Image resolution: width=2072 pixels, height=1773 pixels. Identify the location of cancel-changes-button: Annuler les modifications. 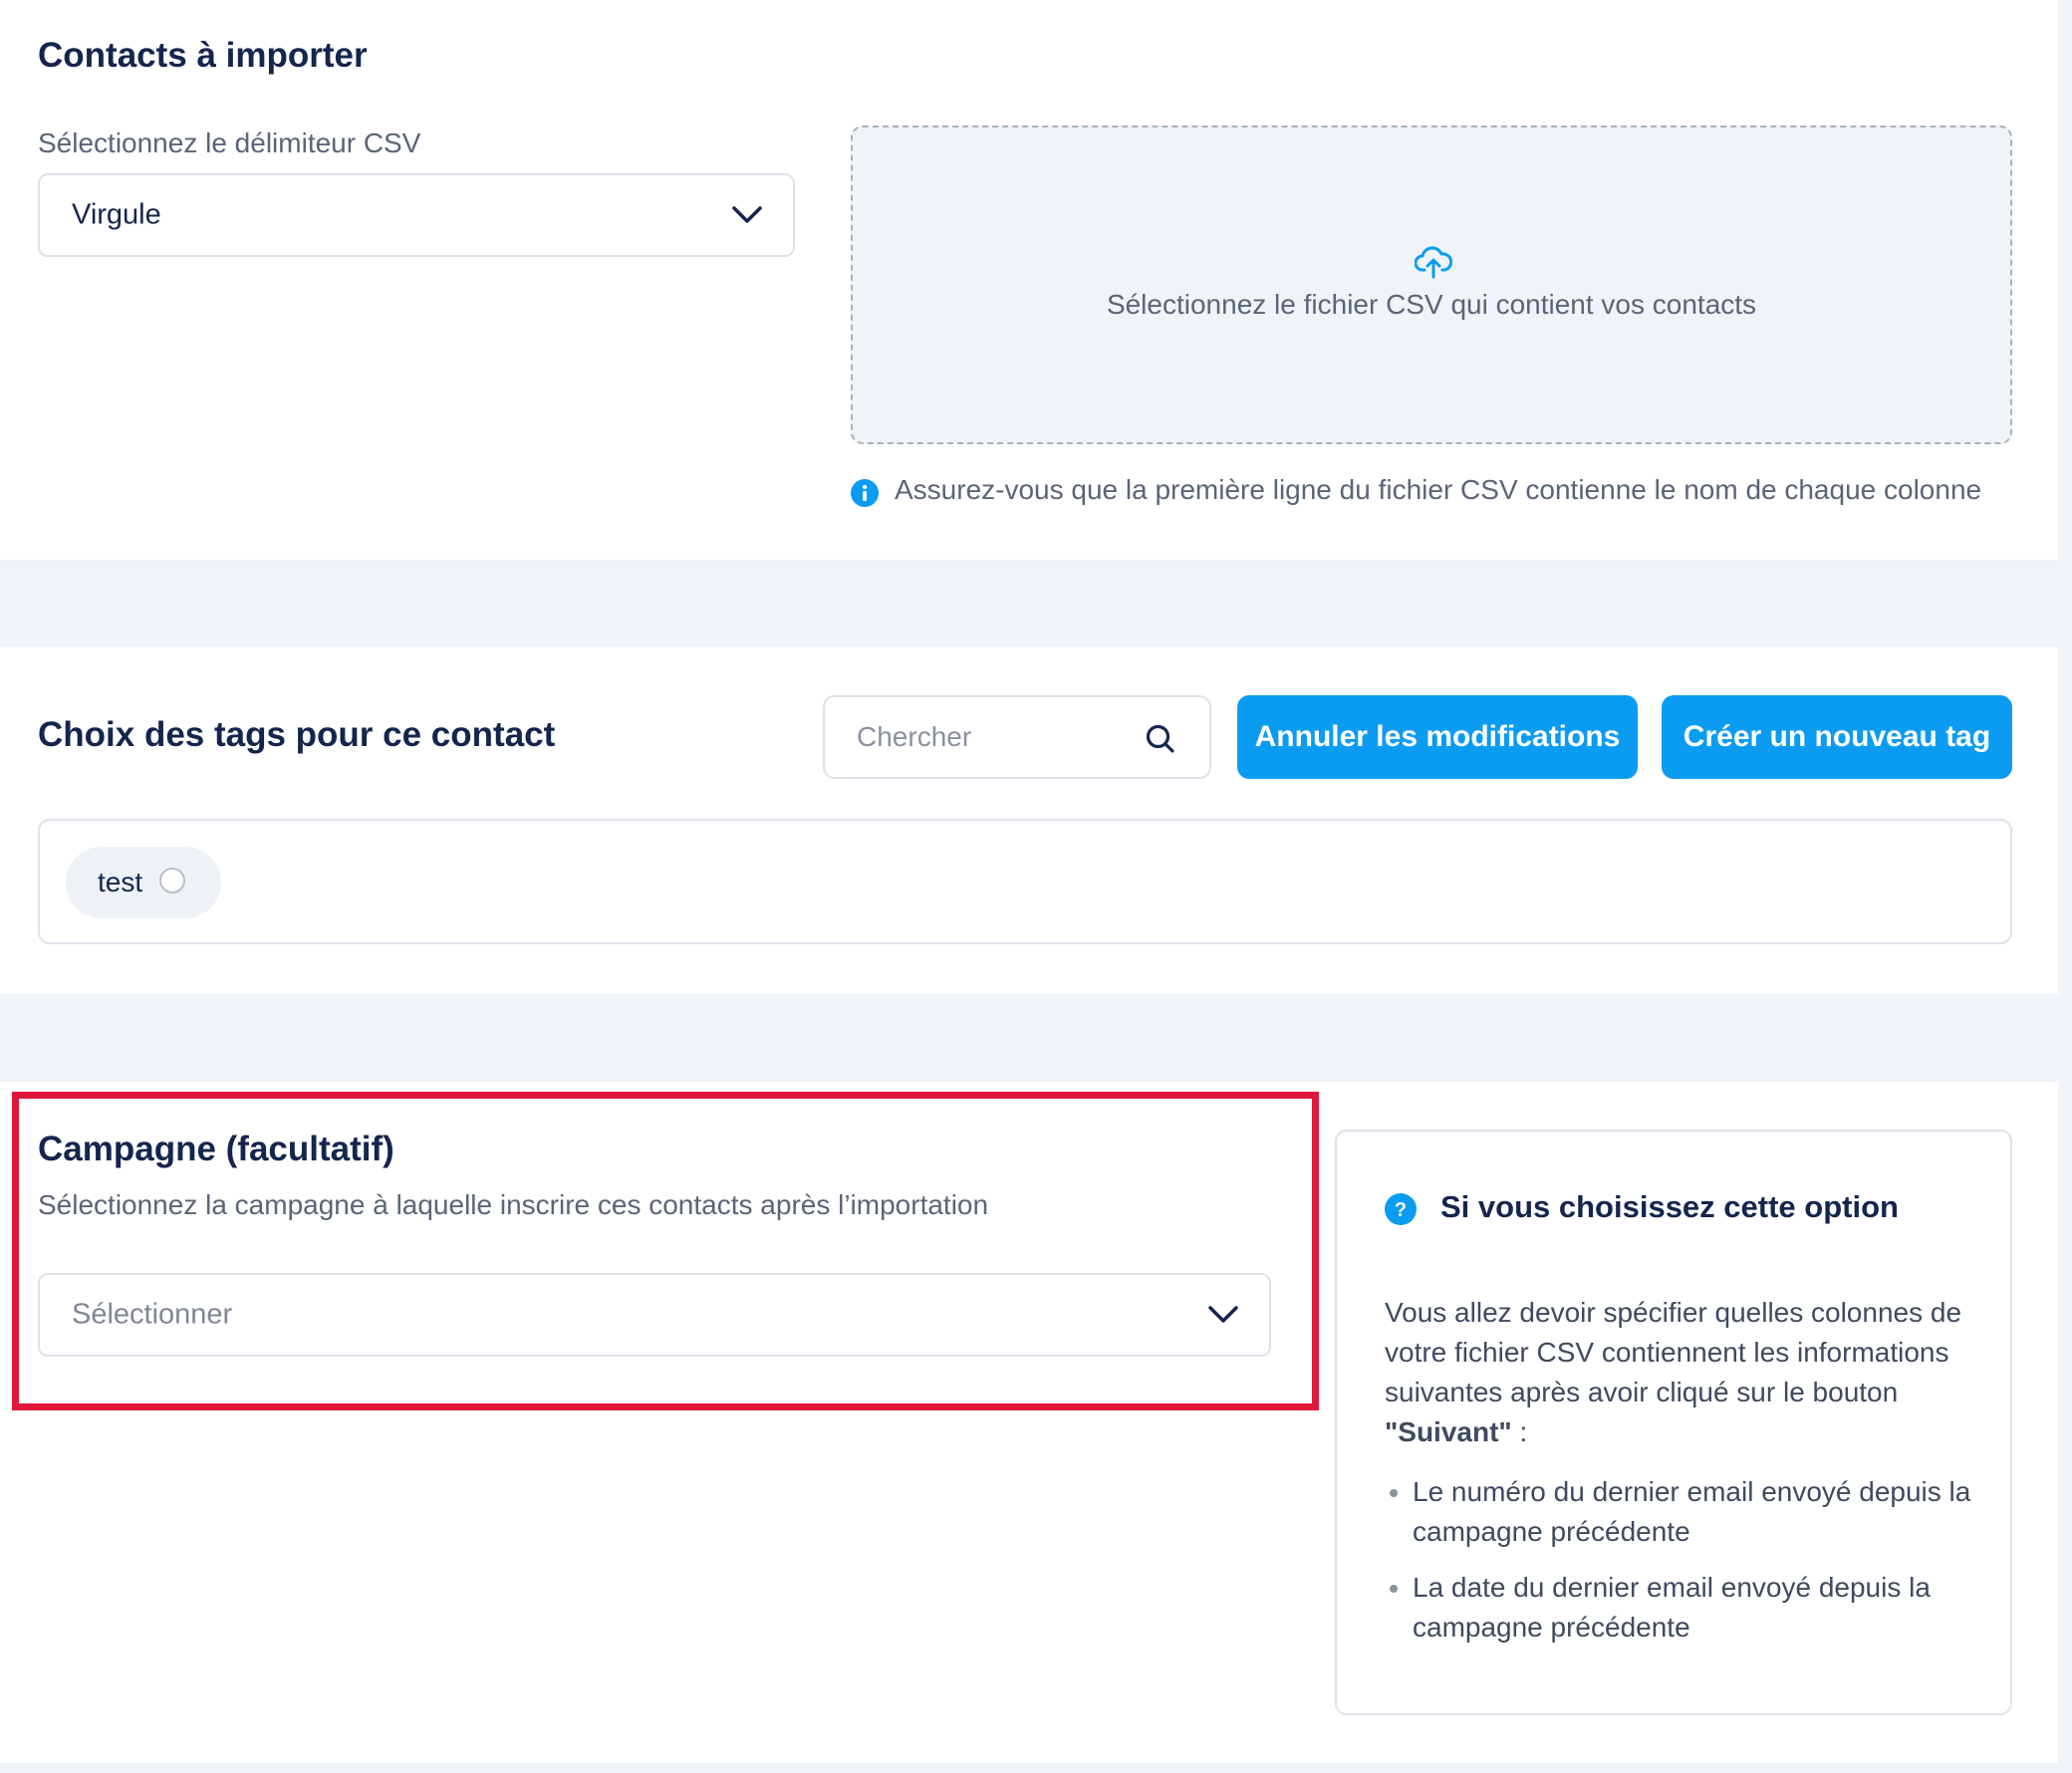
(1437, 737).